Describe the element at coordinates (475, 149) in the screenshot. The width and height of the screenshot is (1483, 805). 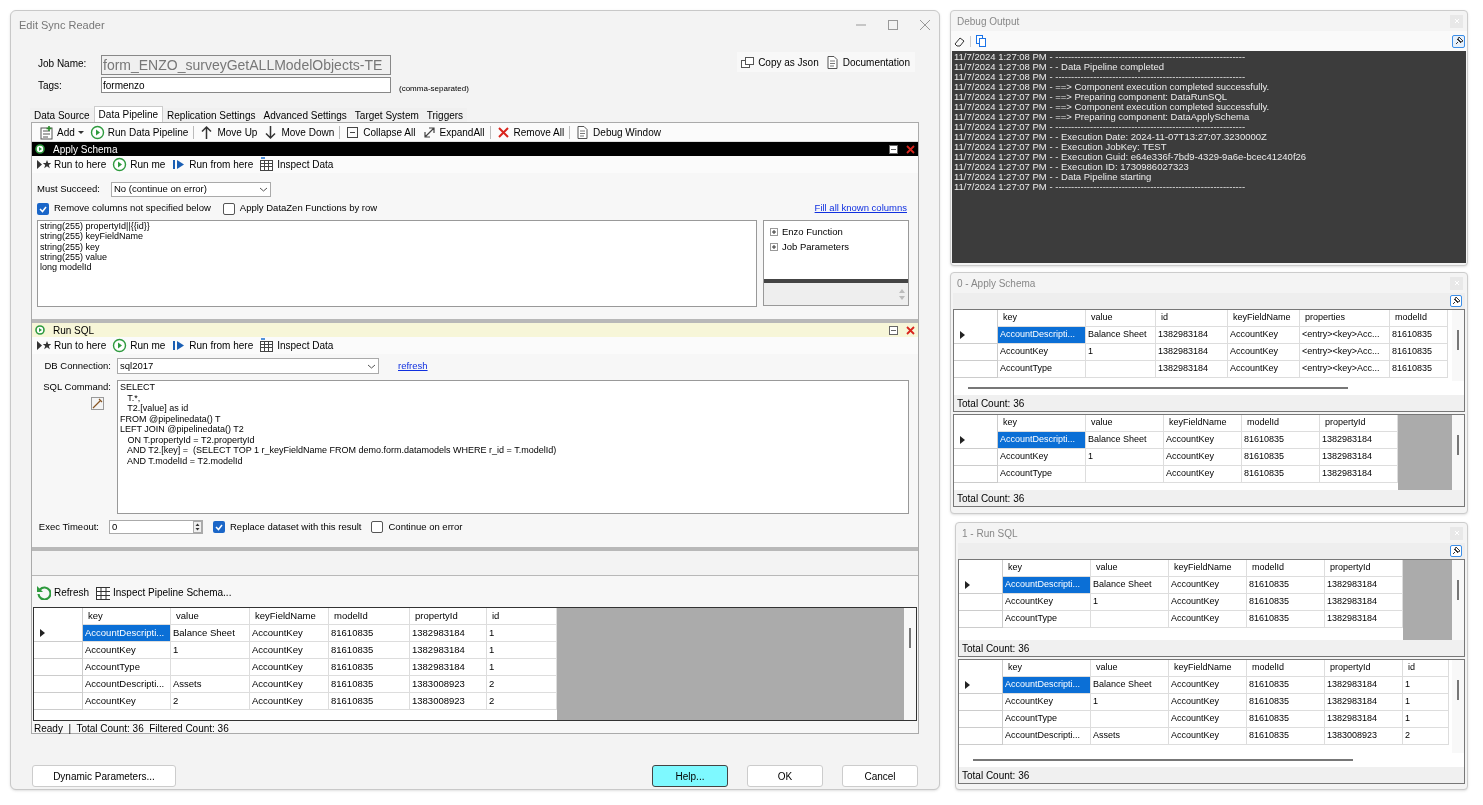
I see `component-header: Apply Schema` at that location.